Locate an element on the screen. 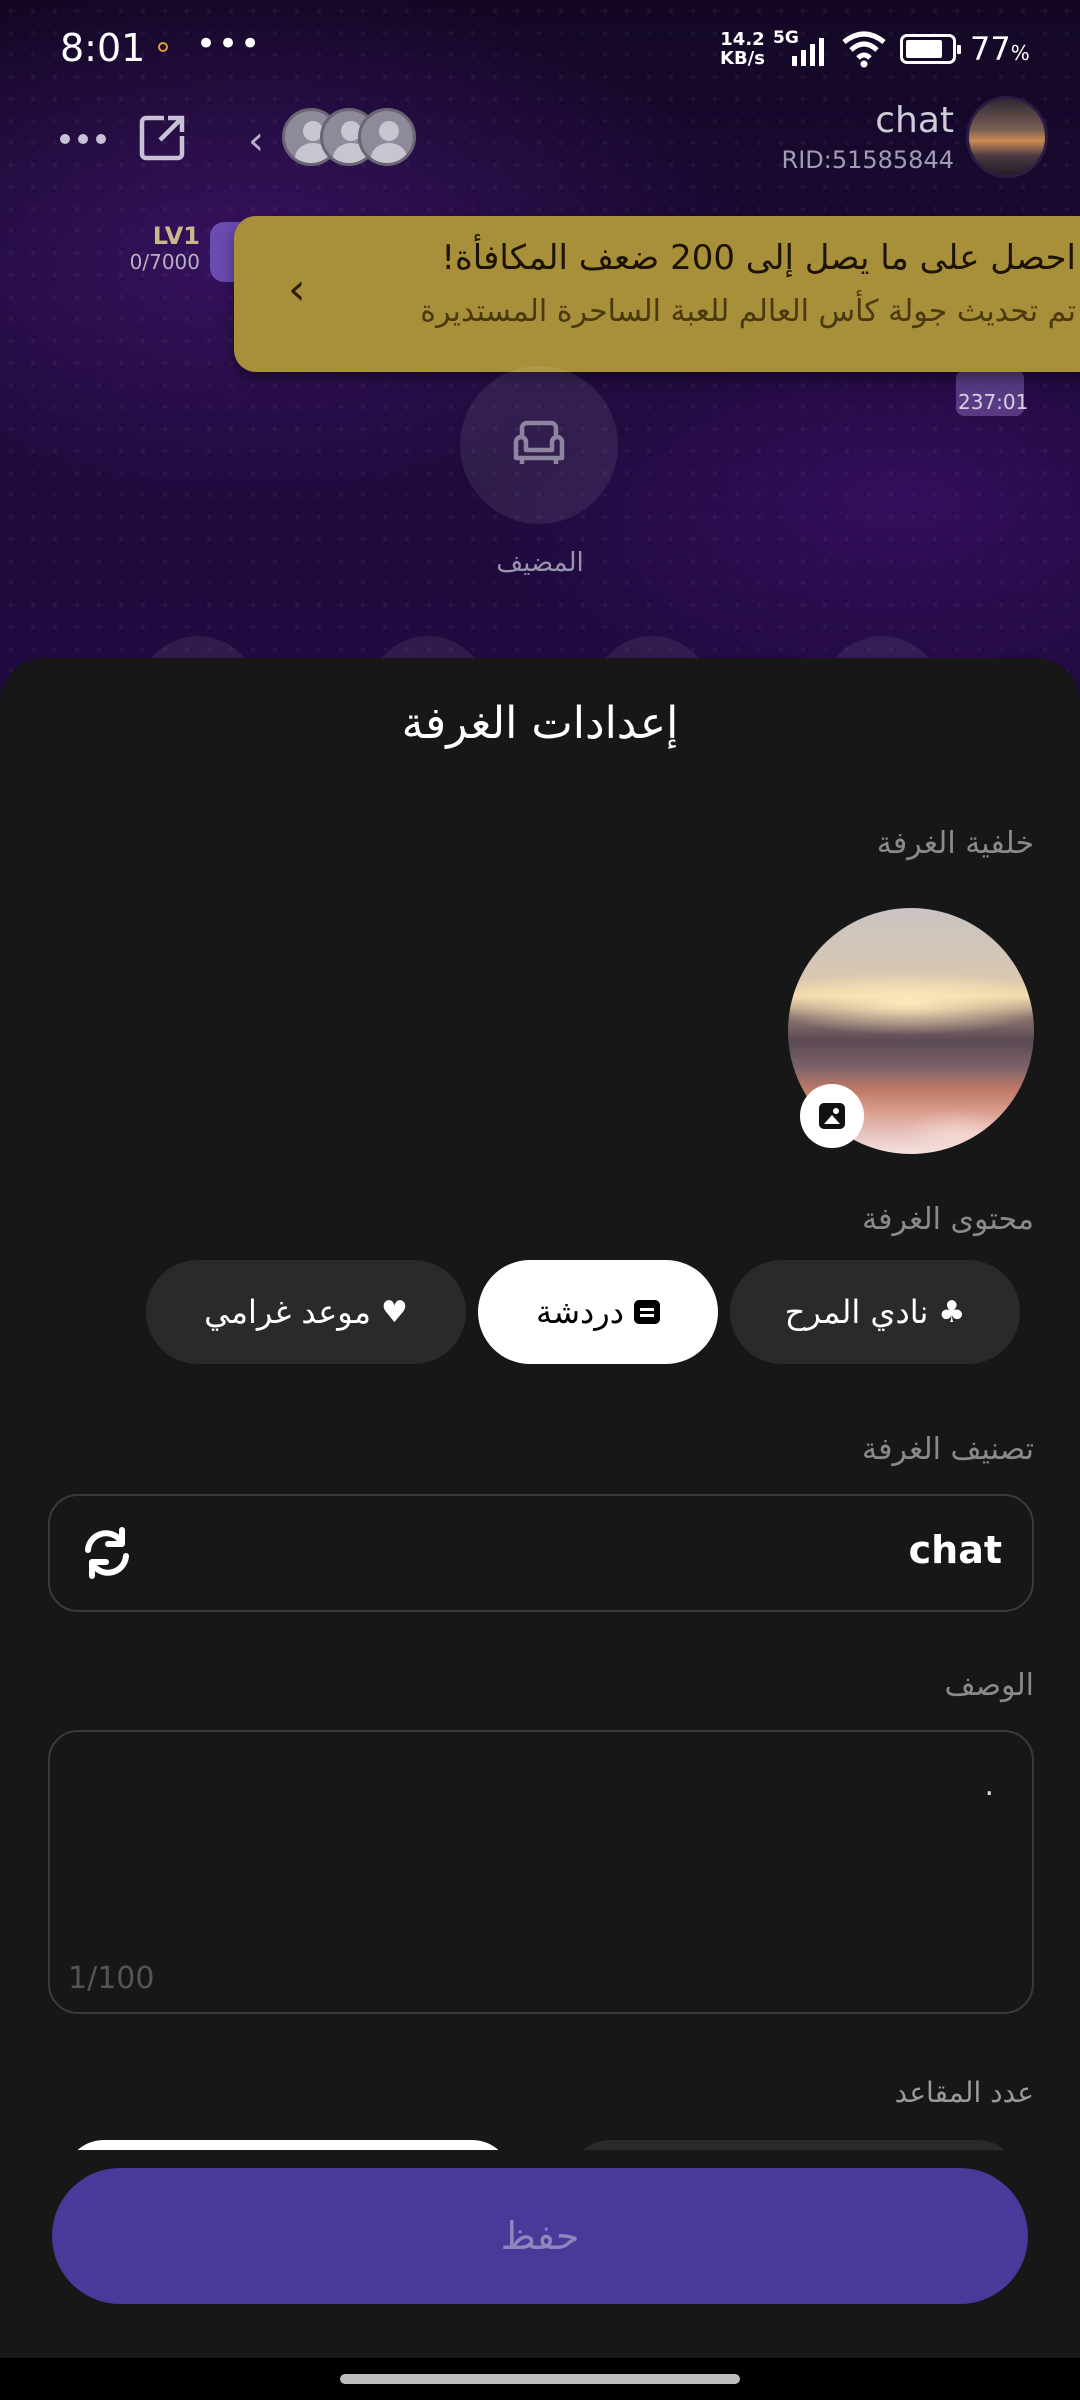  more-notifications-icon: ••• is located at coordinates (229, 44).